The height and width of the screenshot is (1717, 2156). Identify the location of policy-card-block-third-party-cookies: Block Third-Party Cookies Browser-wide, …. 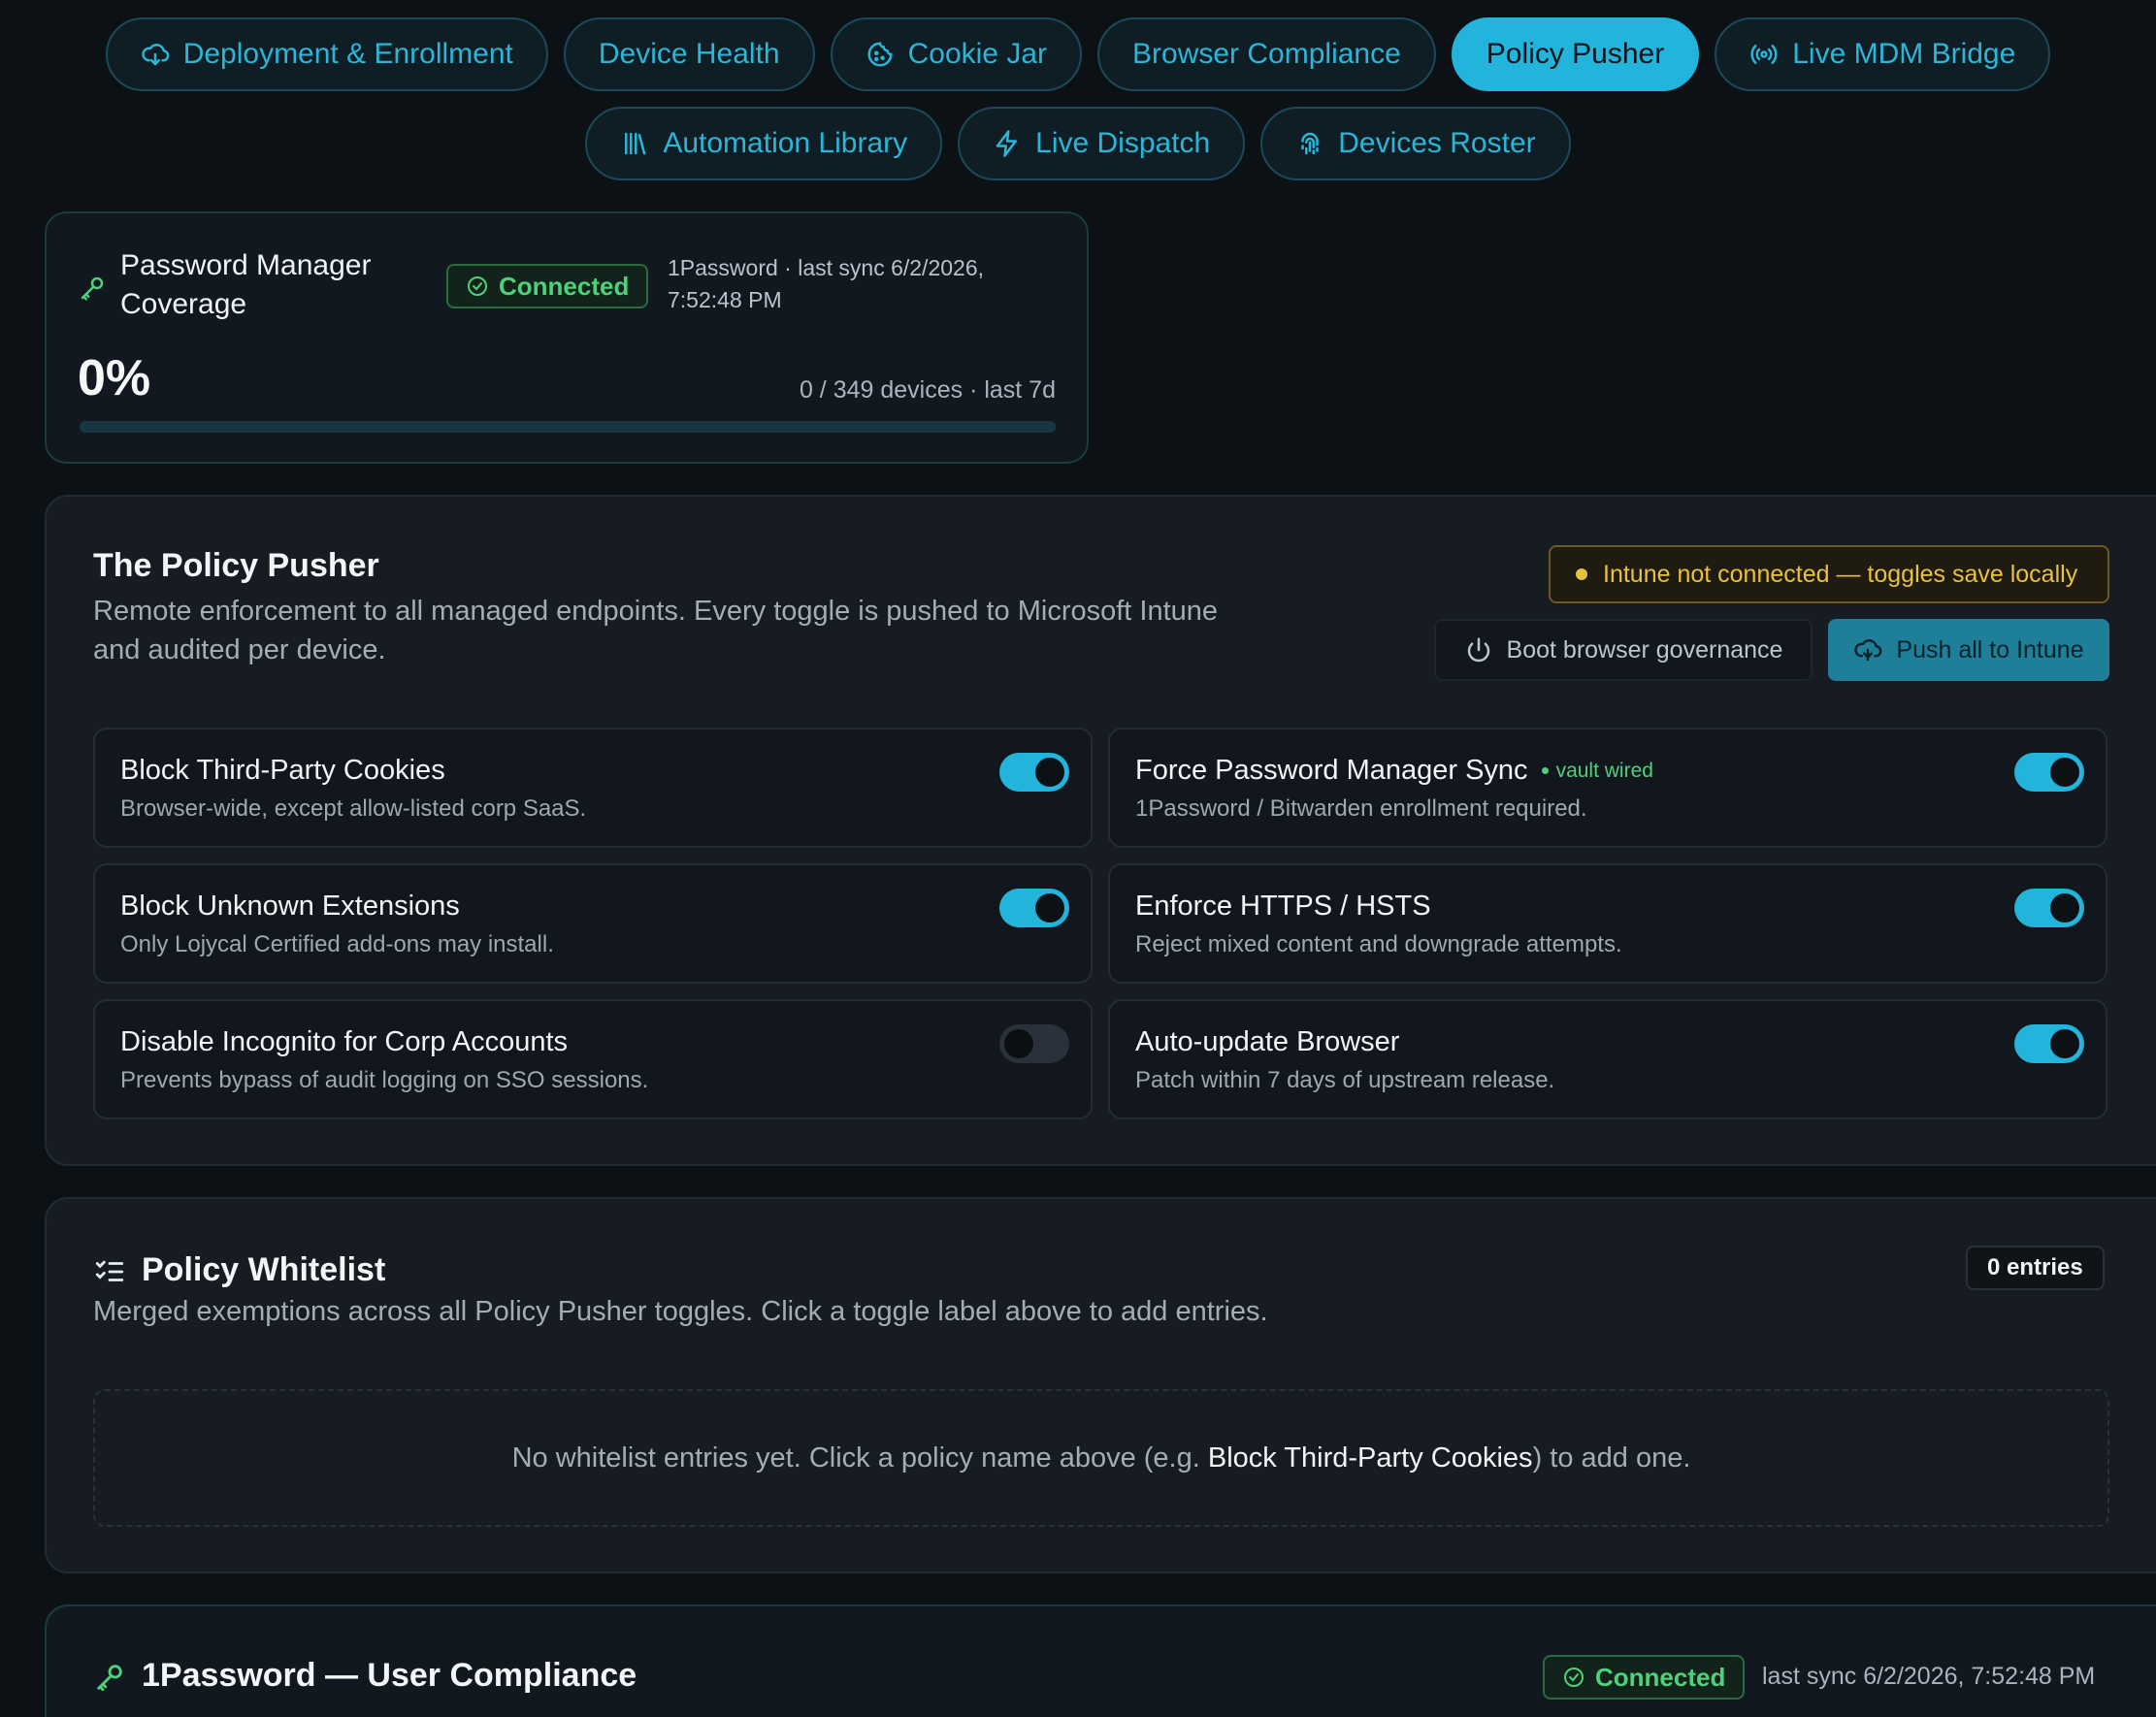
(593, 788).